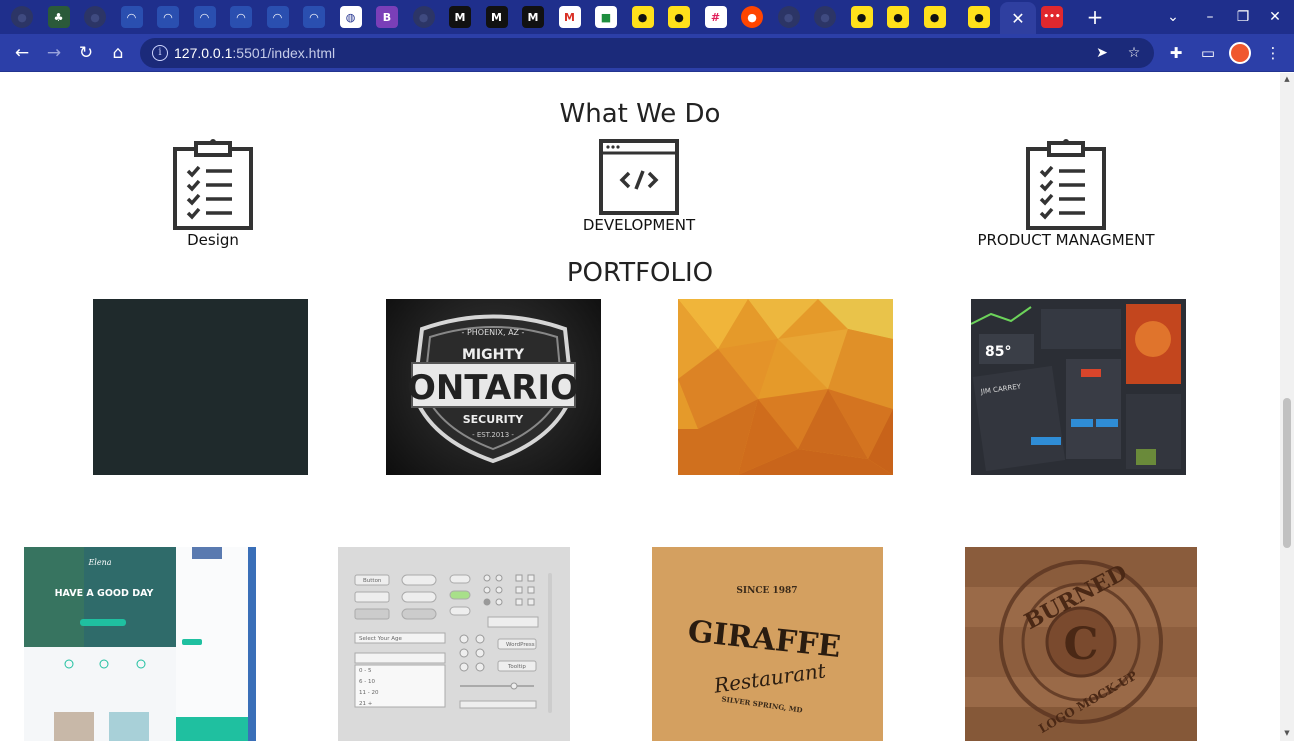  I want to click on what-we-do-heading: What We Do, so click(640, 114).